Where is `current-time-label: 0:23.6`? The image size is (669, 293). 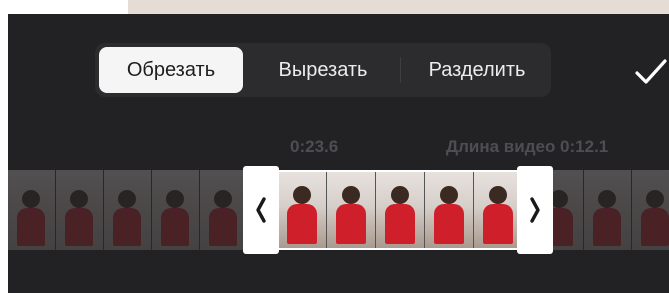 current-time-label: 0:23.6 is located at coordinates (314, 146).